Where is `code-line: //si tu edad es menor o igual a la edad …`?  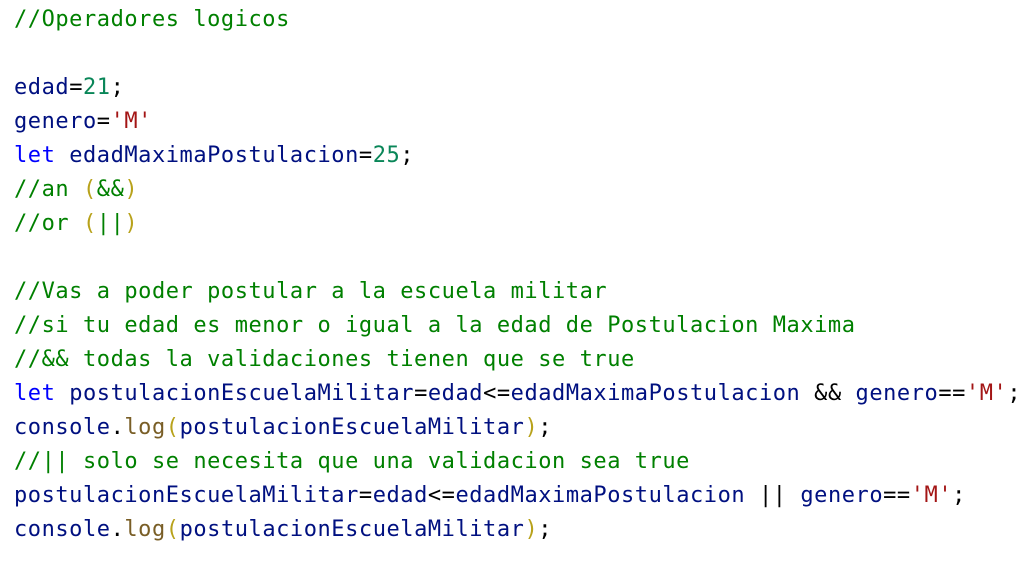 code-line: //si tu edad es menor o igual a la edad … is located at coordinates (524, 326).